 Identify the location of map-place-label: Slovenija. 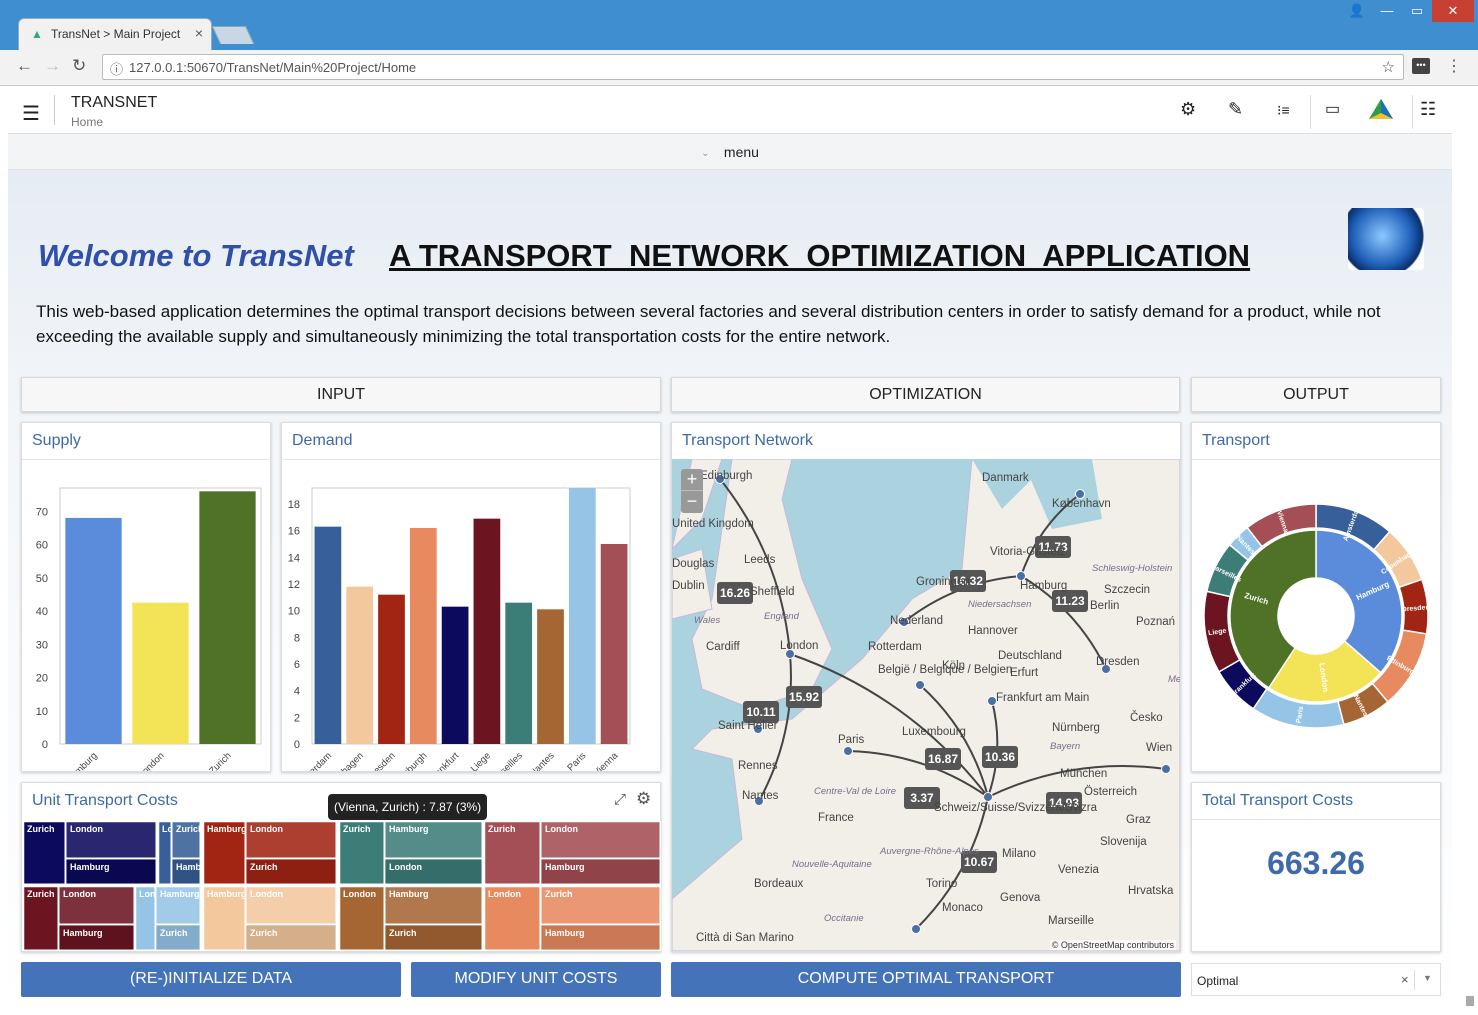
(1123, 842).